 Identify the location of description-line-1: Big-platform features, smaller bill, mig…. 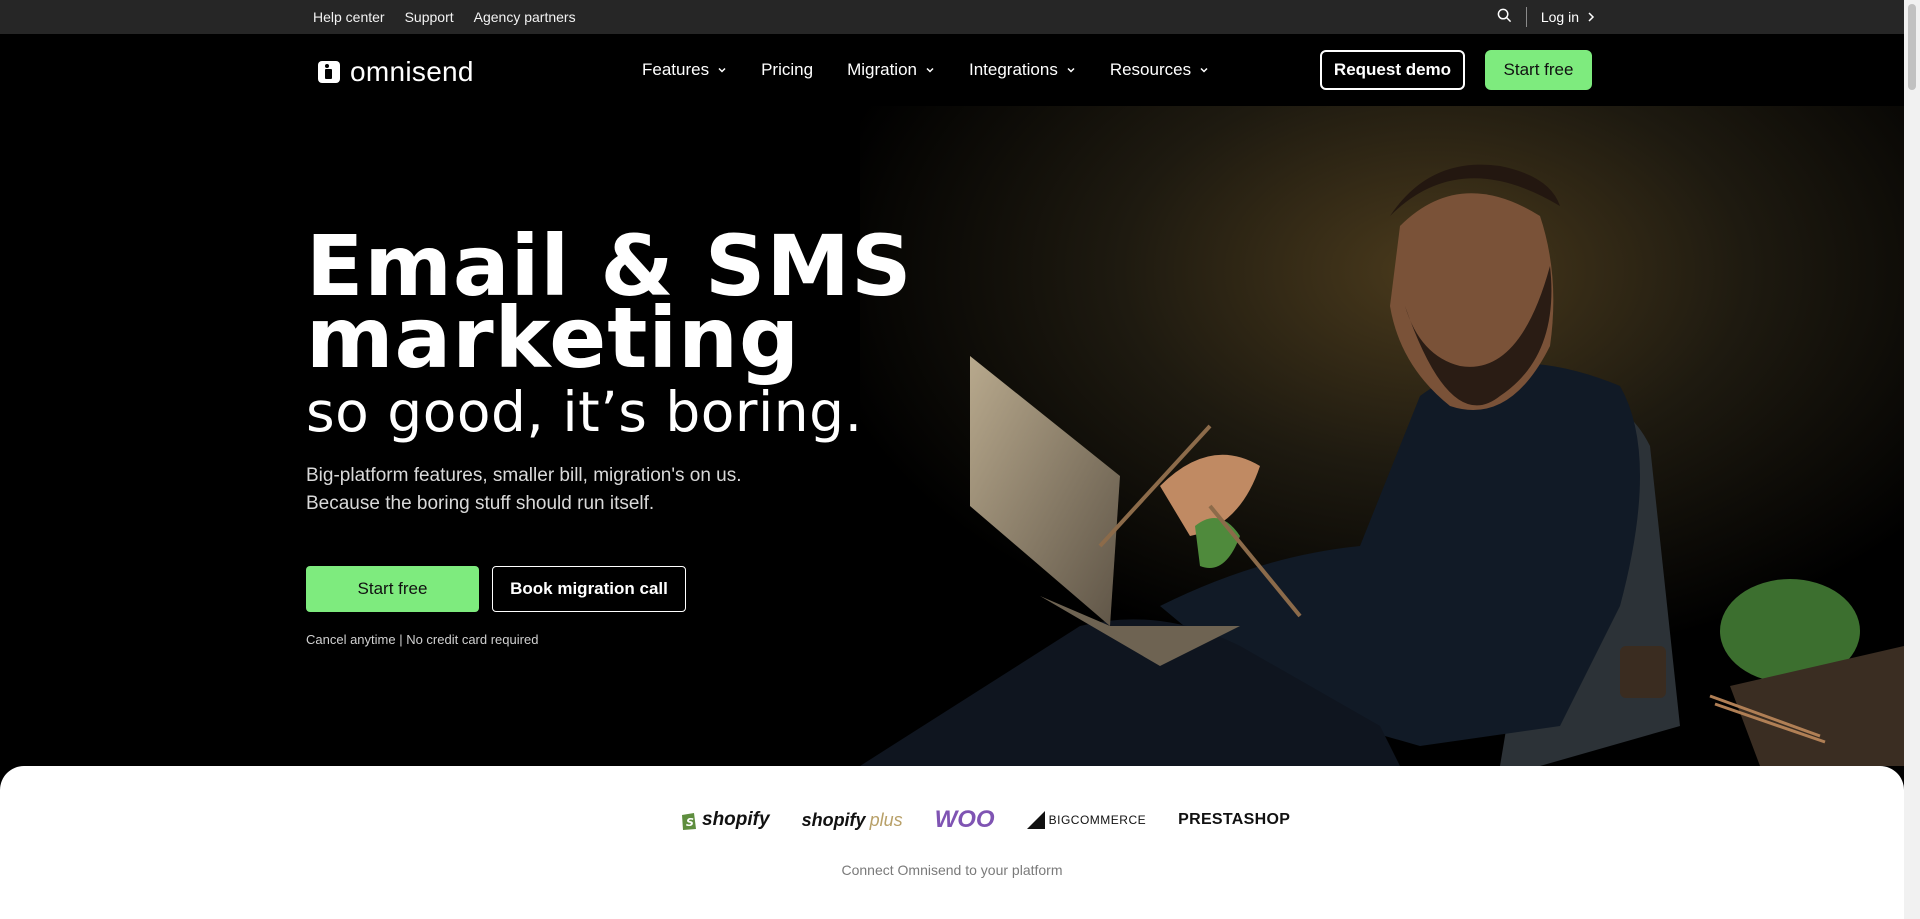
(524, 475).